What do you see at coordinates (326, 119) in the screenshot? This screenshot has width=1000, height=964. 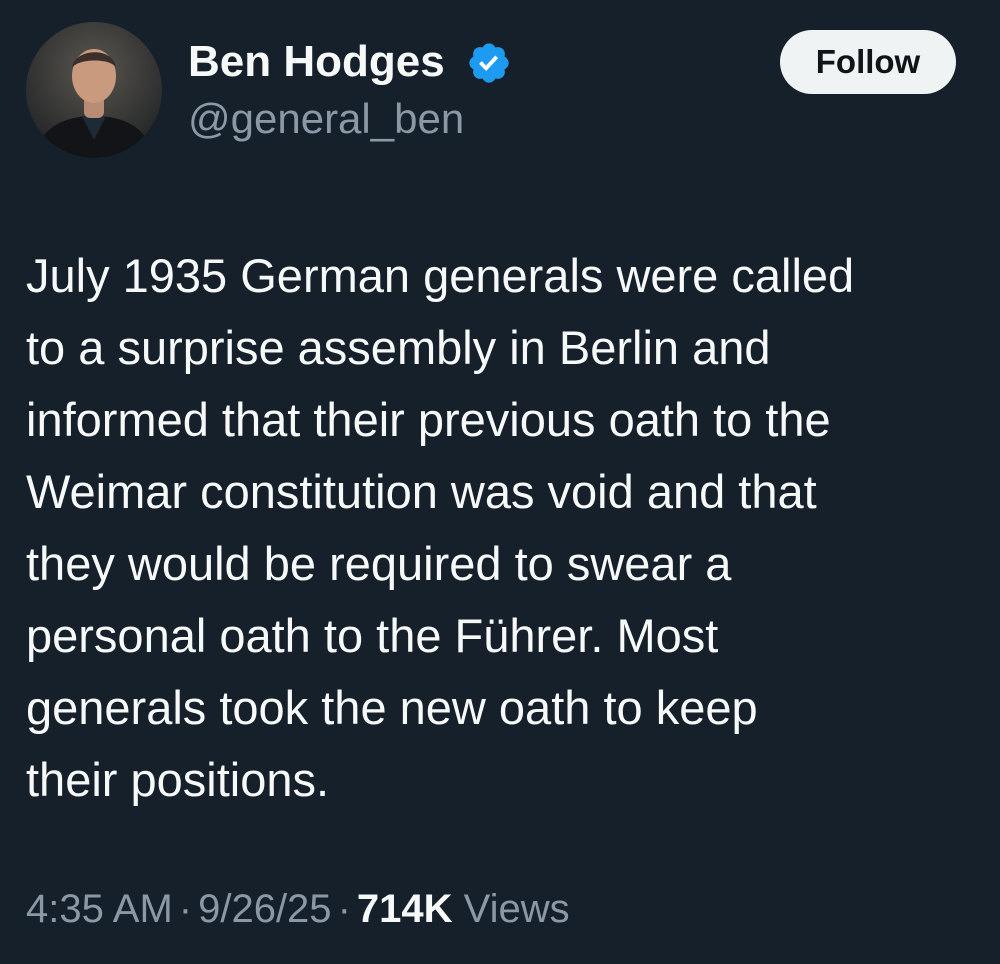 I see `author-handle: @general_ben` at bounding box center [326, 119].